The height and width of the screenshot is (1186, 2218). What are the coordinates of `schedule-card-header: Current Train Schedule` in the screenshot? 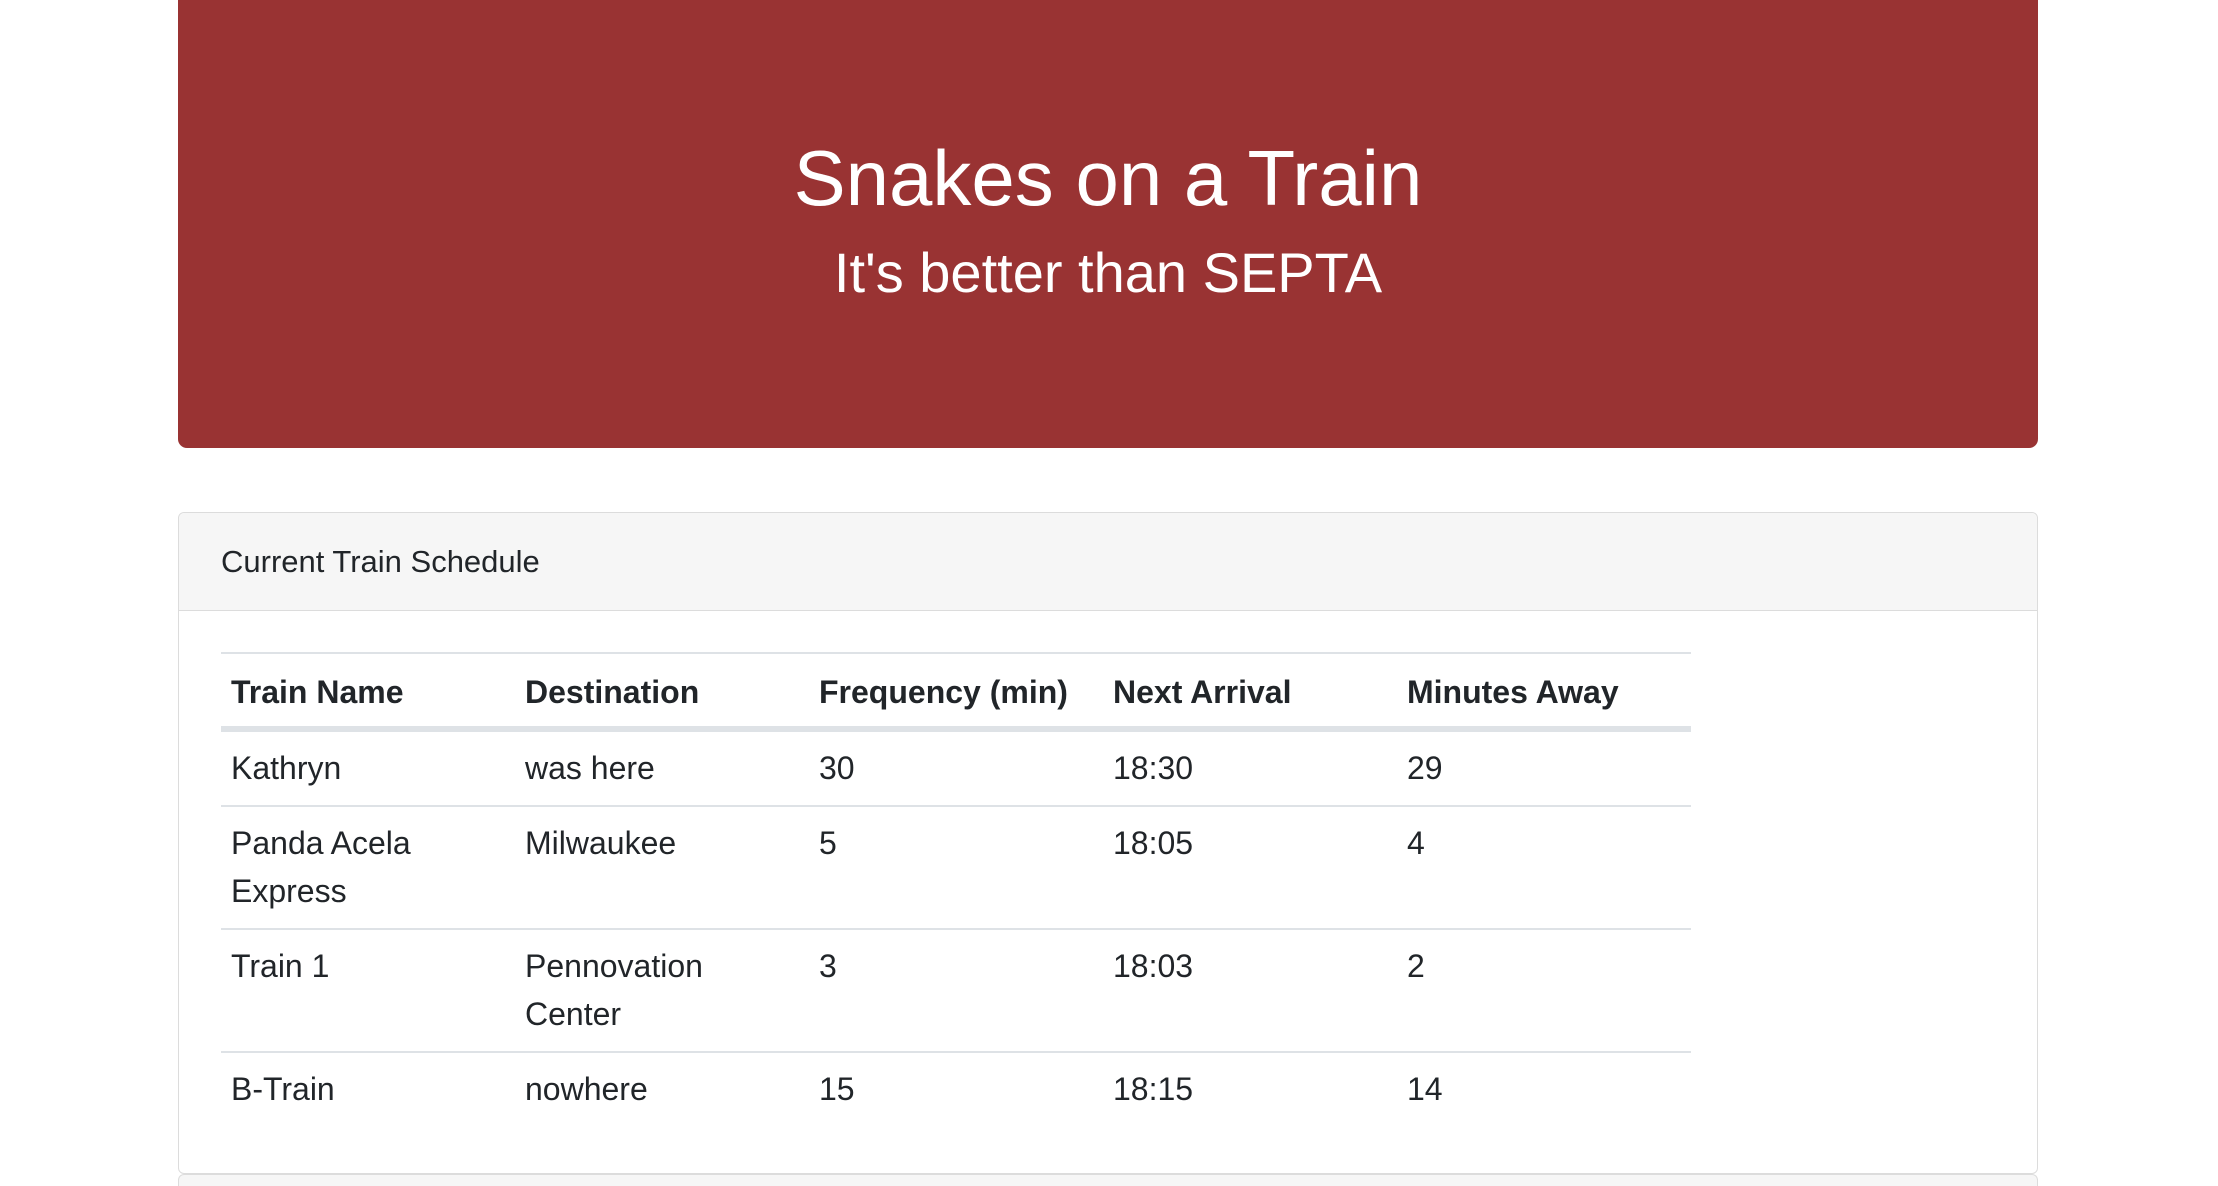 It's located at (1108, 562).